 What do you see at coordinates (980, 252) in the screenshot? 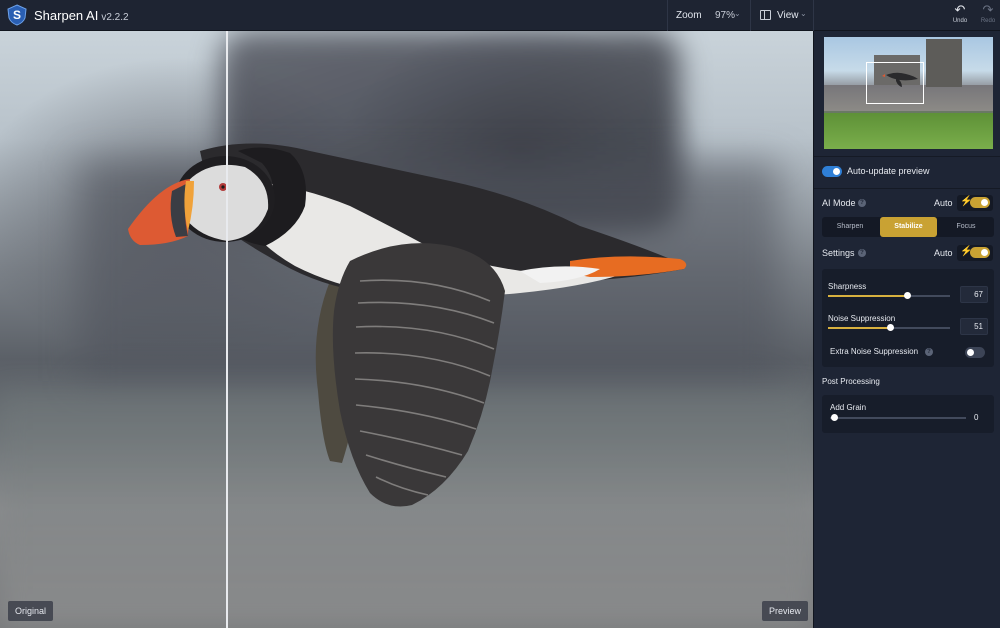
I see `settings-auto-toggle` at bounding box center [980, 252].